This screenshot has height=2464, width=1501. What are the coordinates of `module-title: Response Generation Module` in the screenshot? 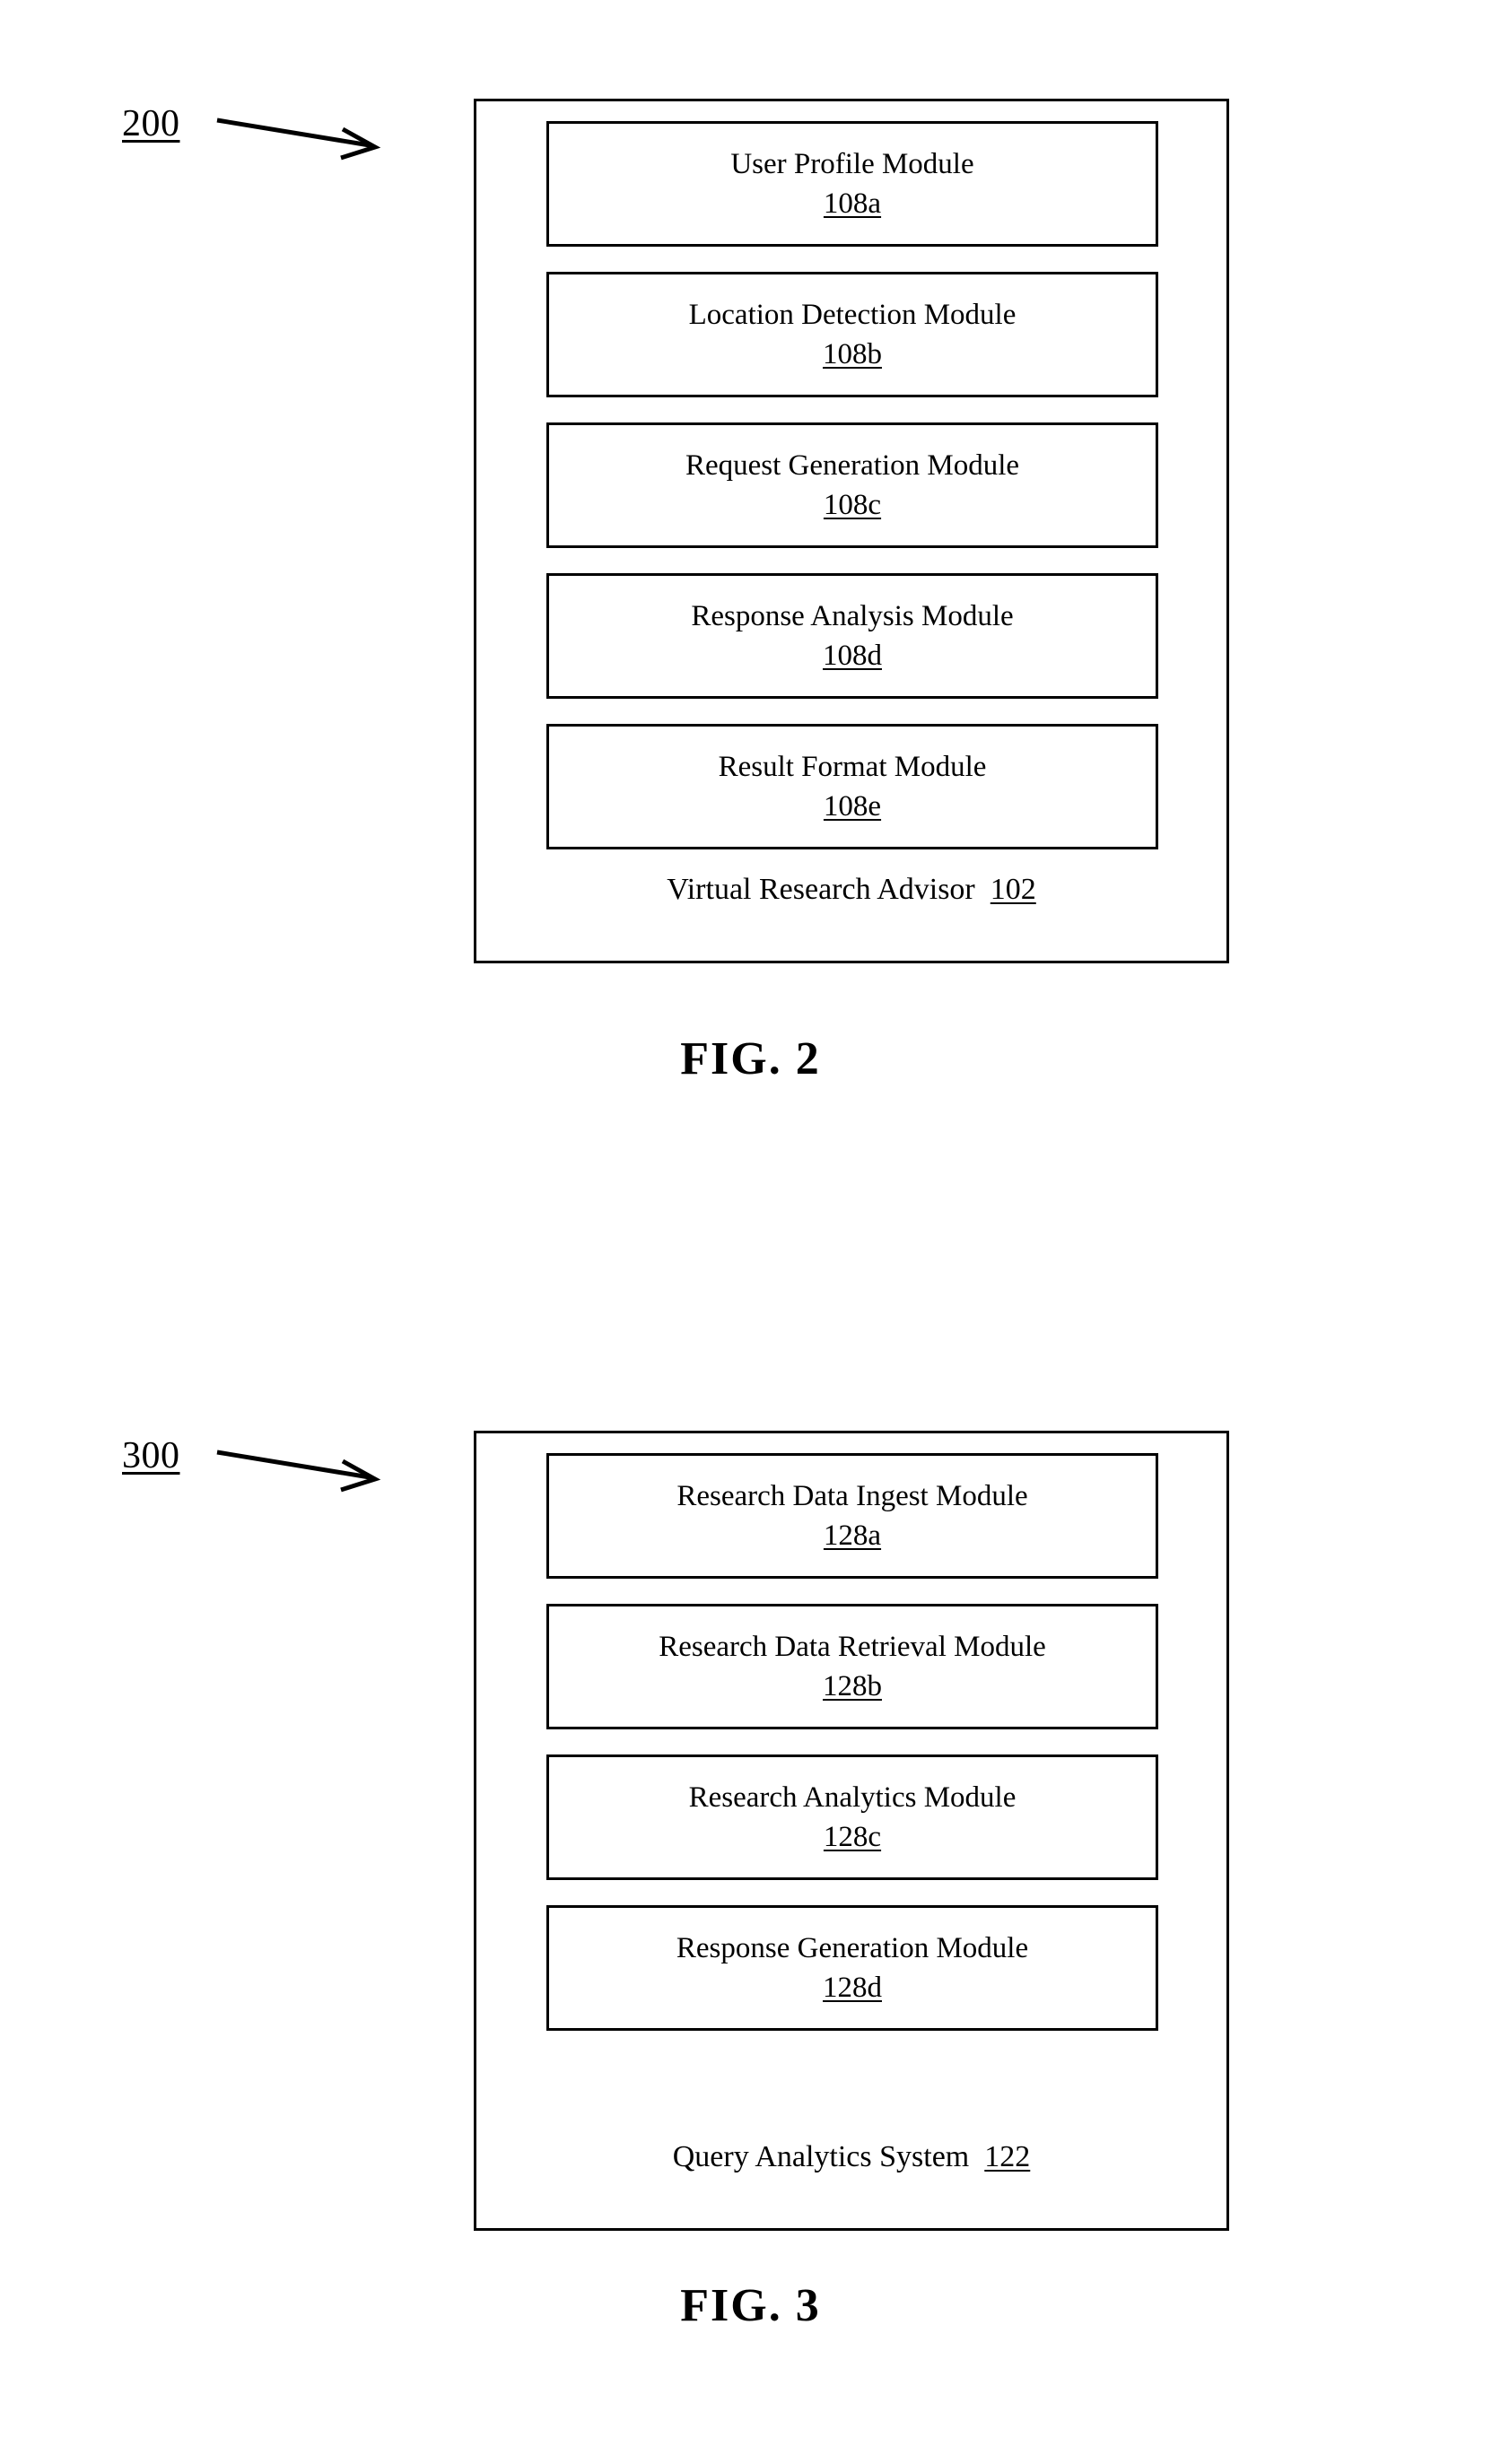 It's located at (852, 1948).